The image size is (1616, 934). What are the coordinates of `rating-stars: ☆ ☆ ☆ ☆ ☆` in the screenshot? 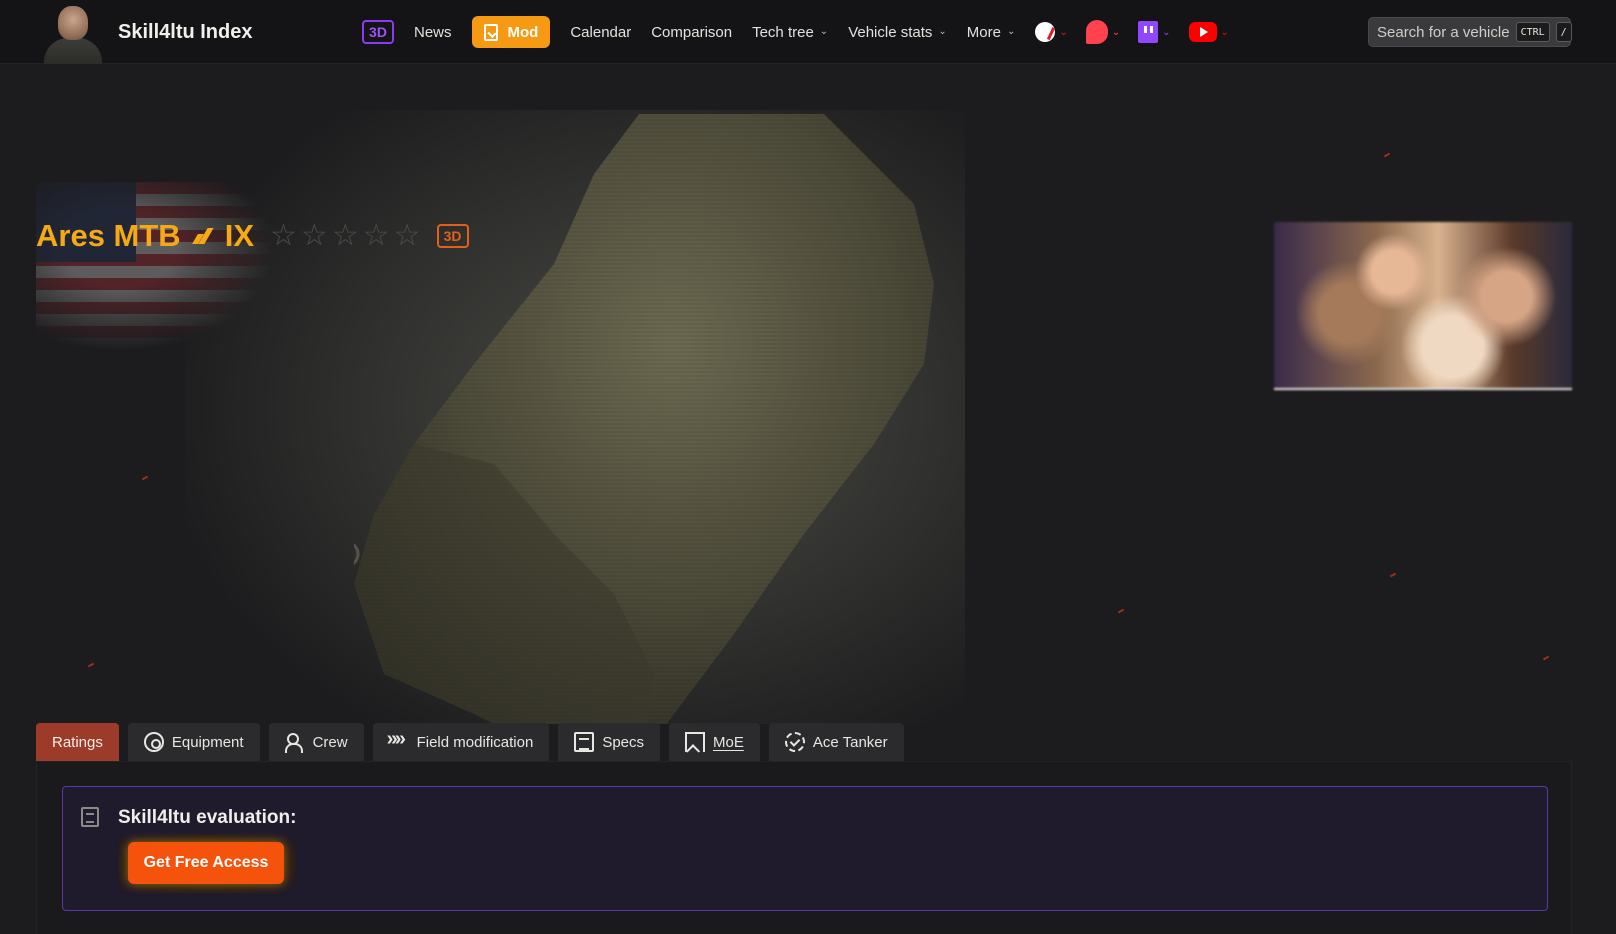 It's located at (345, 236).